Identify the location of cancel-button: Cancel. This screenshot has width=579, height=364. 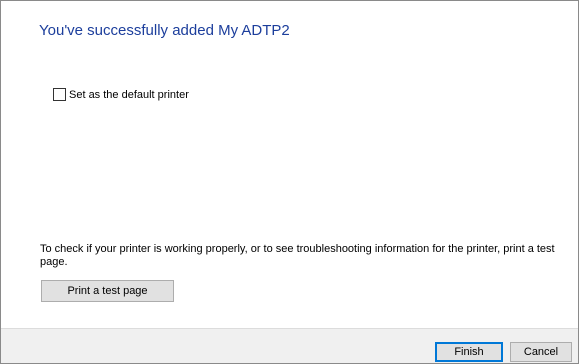
(541, 352).